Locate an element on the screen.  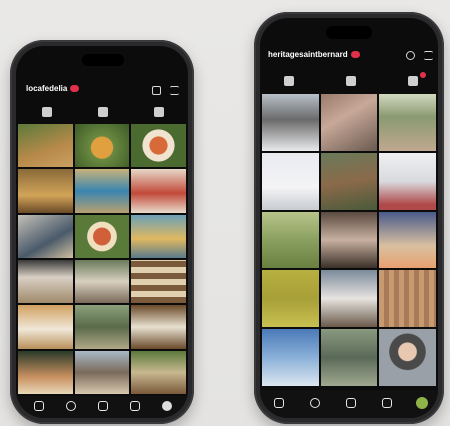
profile-header: locafedelia is located at coordinates (53, 88).